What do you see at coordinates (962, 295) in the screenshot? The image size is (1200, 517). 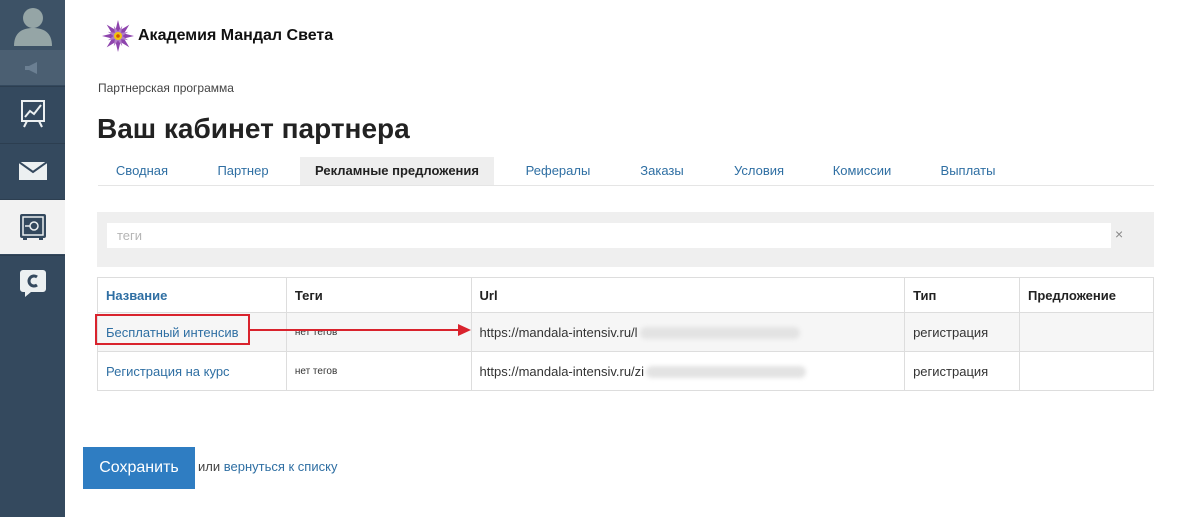 I see `column-header-type: Тип` at bounding box center [962, 295].